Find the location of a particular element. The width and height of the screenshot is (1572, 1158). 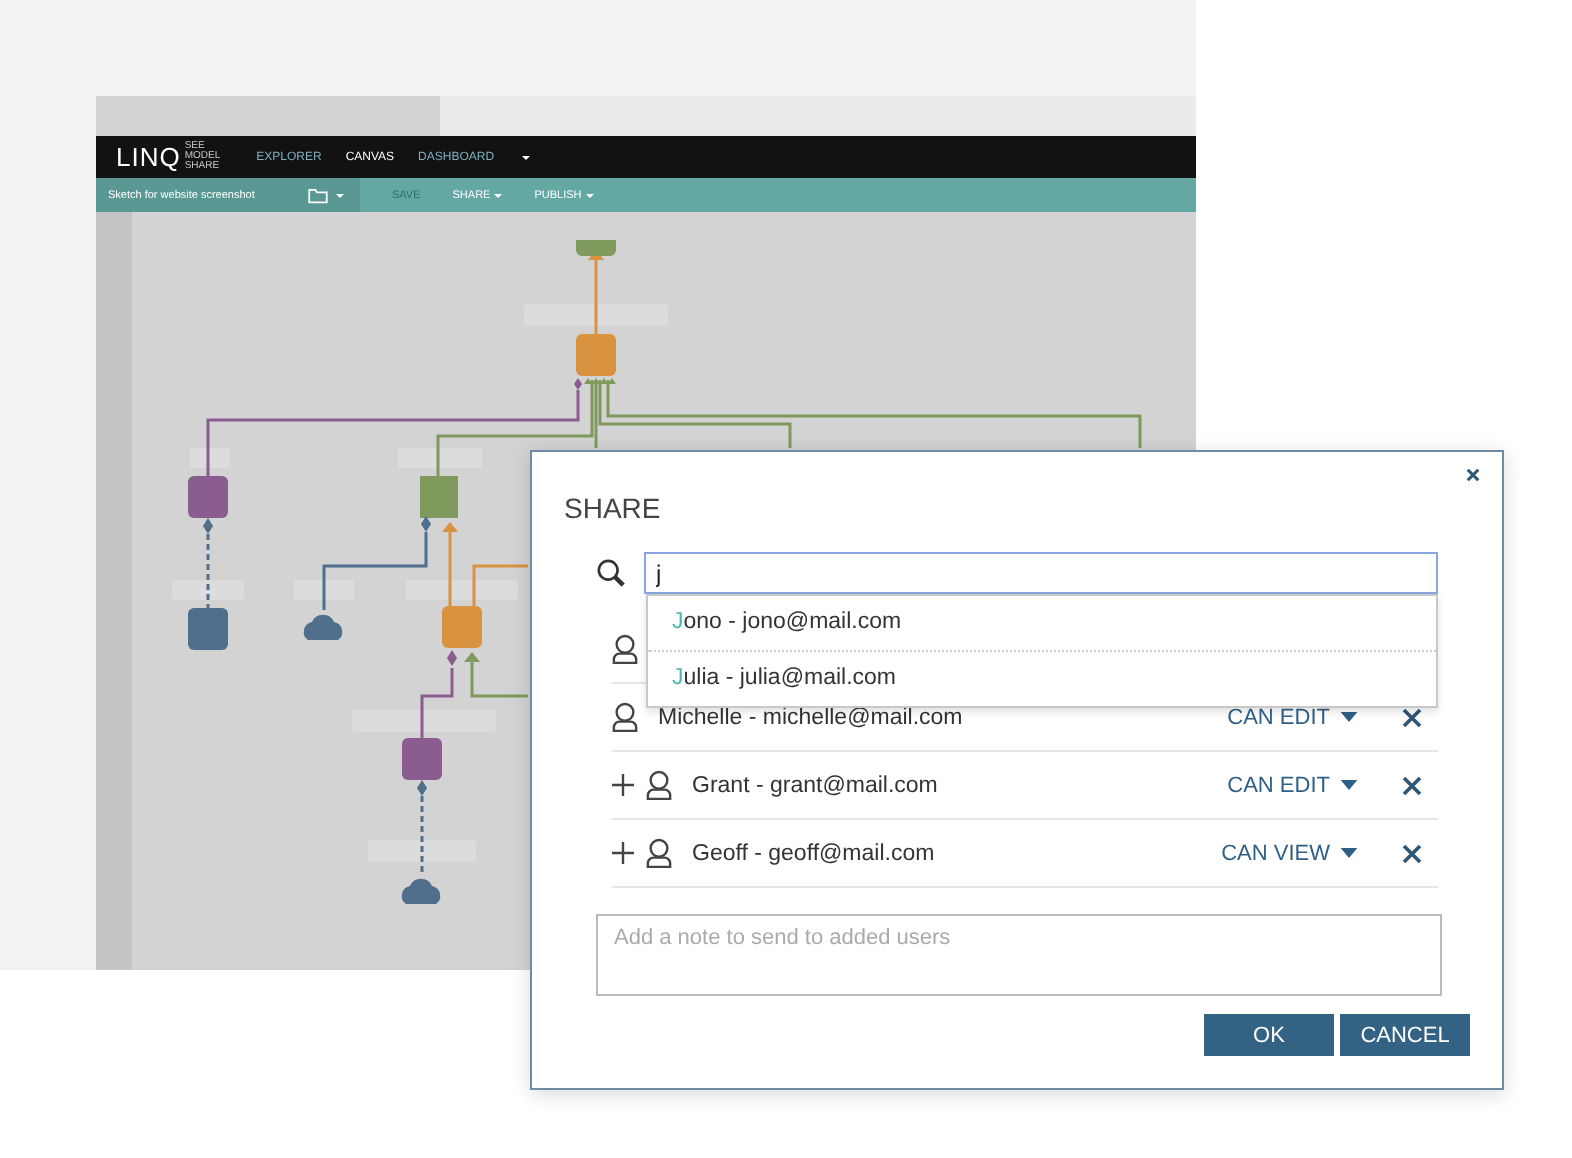

suggestion-item: Julia - julia@mail.com is located at coordinates (1042, 678).